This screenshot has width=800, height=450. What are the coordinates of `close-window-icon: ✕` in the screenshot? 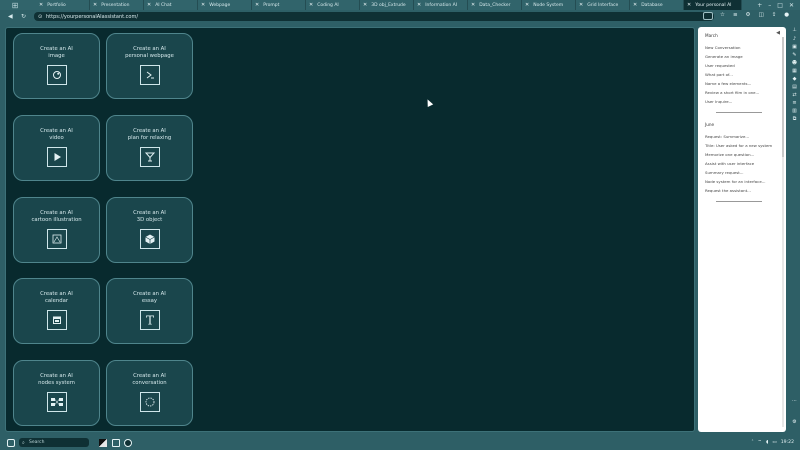 It's located at (791, 5).